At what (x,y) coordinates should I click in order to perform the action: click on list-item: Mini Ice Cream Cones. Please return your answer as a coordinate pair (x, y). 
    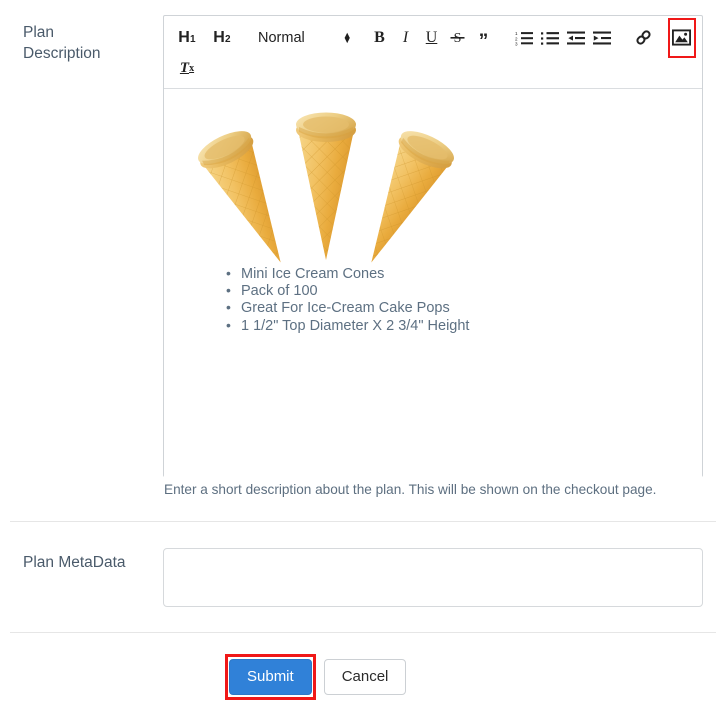
    Looking at the image, I should click on (347, 274).